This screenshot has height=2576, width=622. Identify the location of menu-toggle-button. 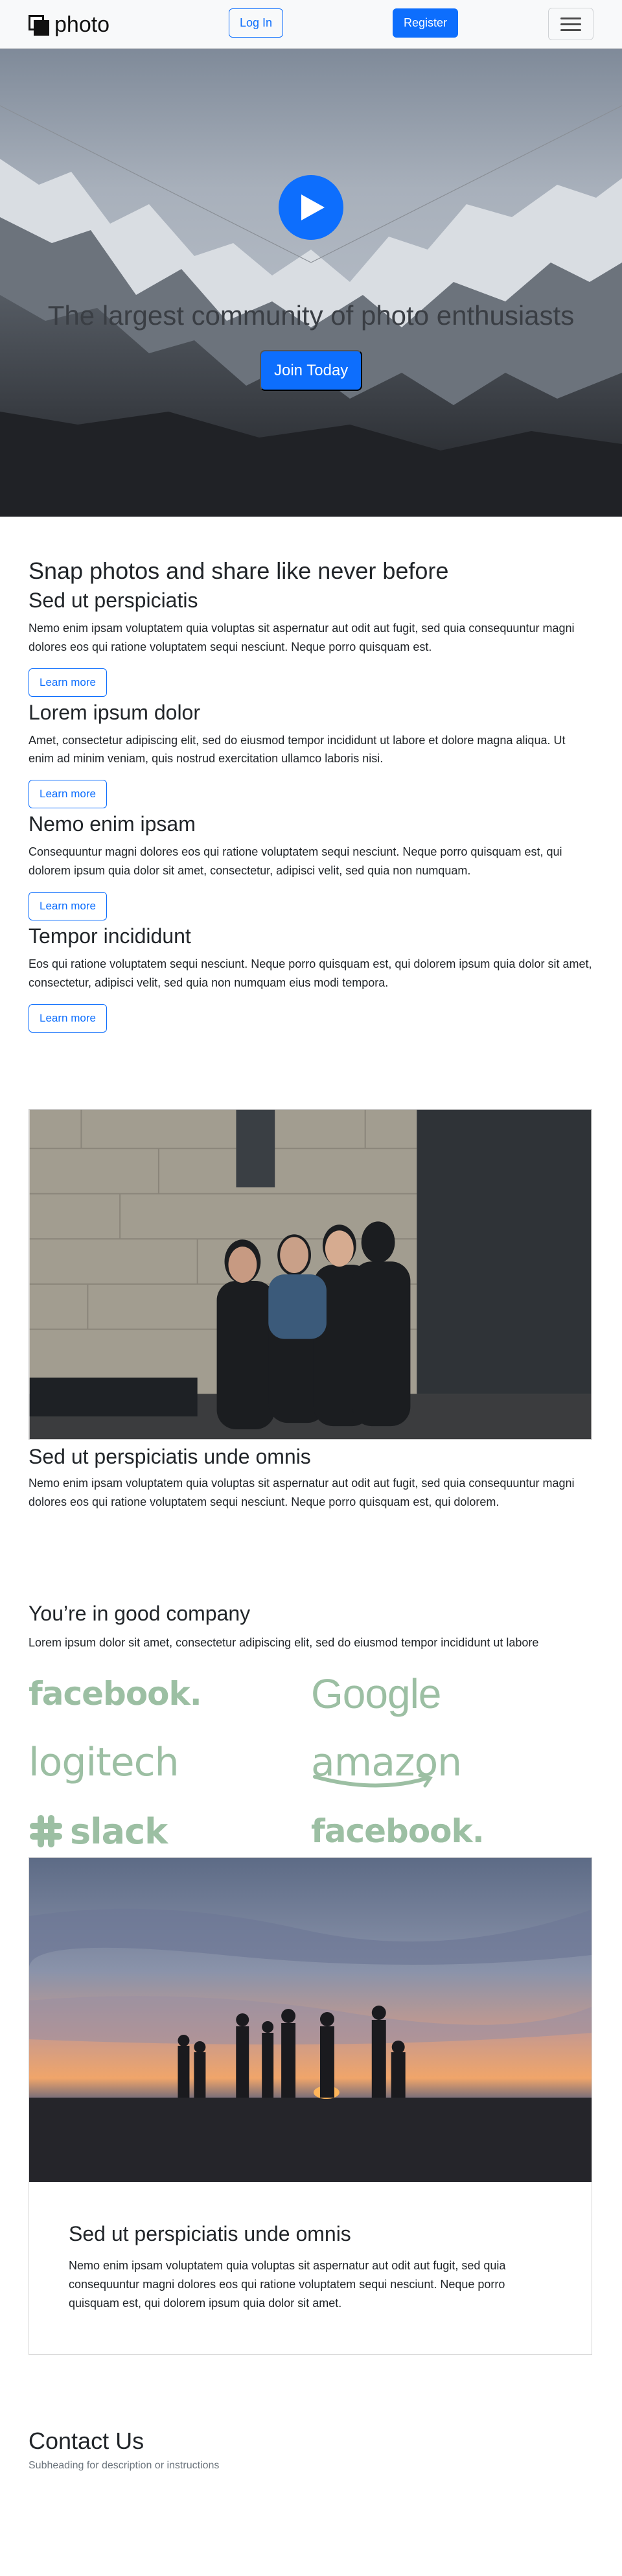
(570, 24).